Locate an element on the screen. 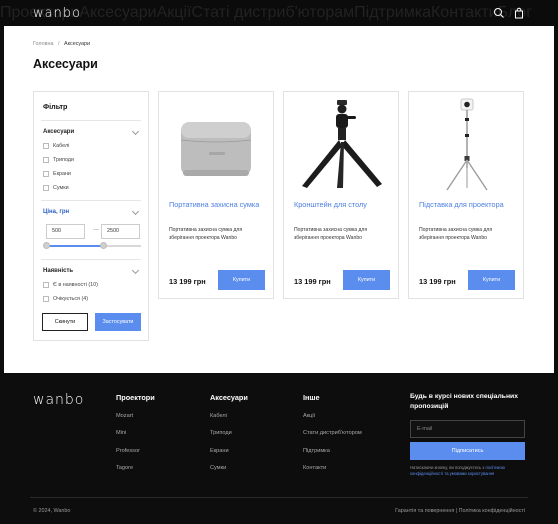 The height and width of the screenshot is (524, 558). footer-link: Tagore is located at coordinates (124, 468).